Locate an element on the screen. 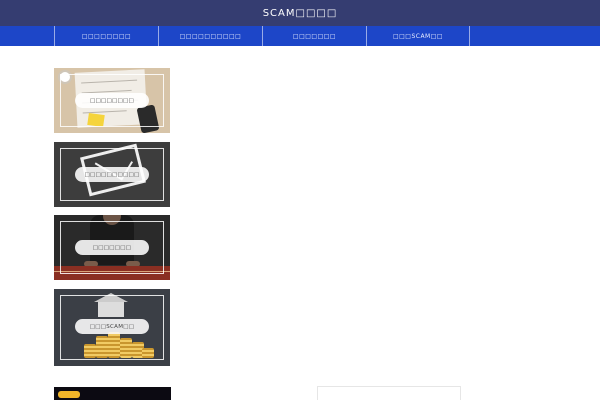 The height and width of the screenshot is (400, 600). main-nav: □□□□□□□□ □□□□□□□□□□ □□□□□□□ □□□SCAM□□ is located at coordinates (300, 36).